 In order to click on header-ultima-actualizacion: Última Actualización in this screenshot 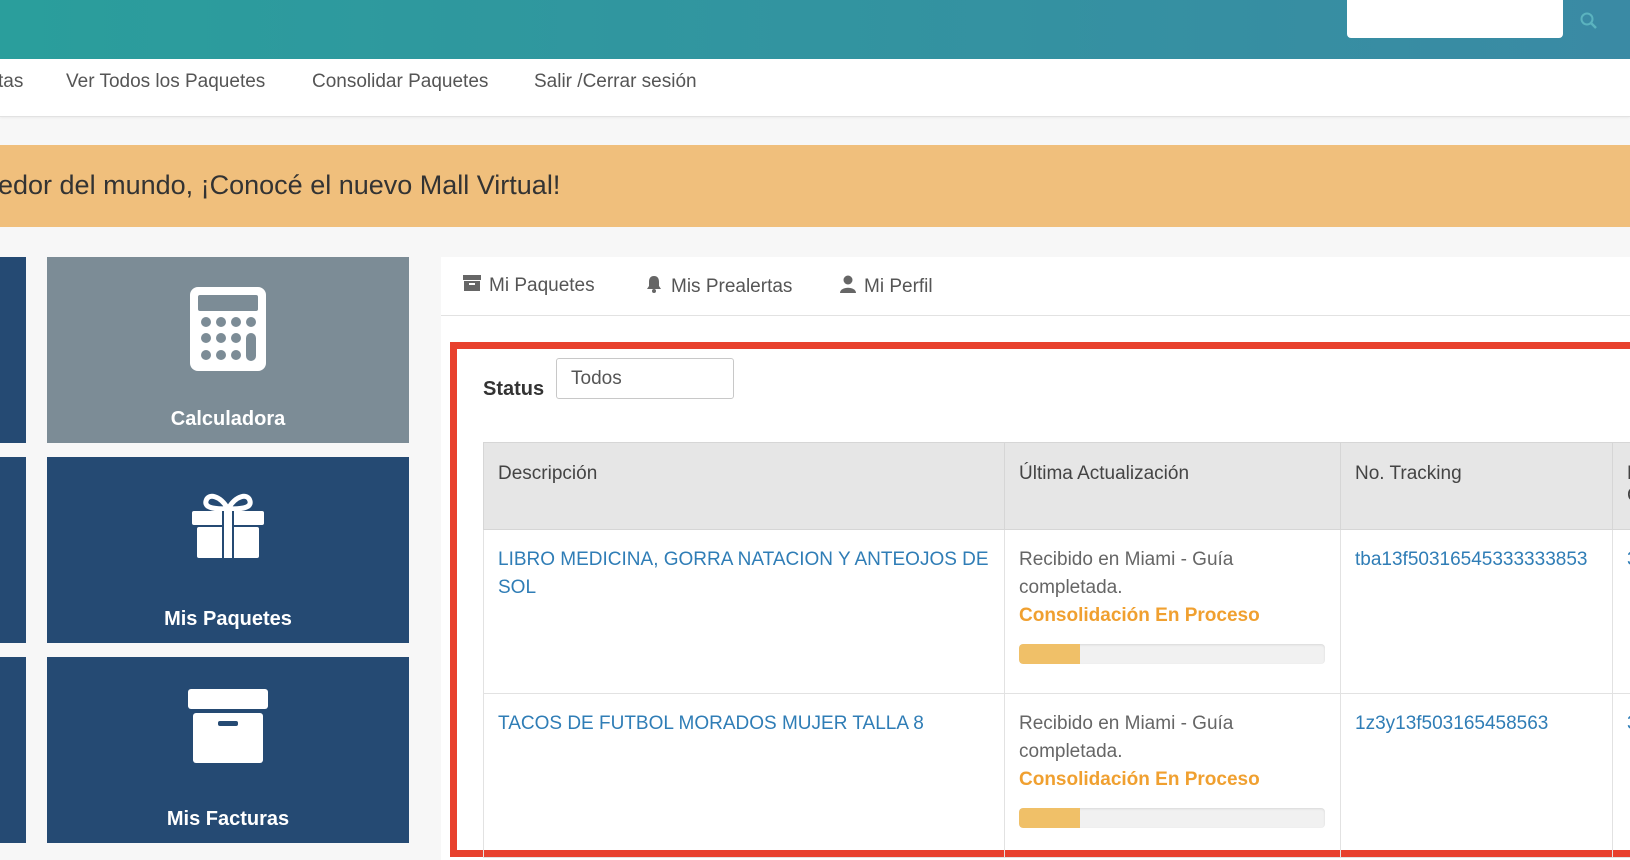, I will do `click(1172, 486)`.